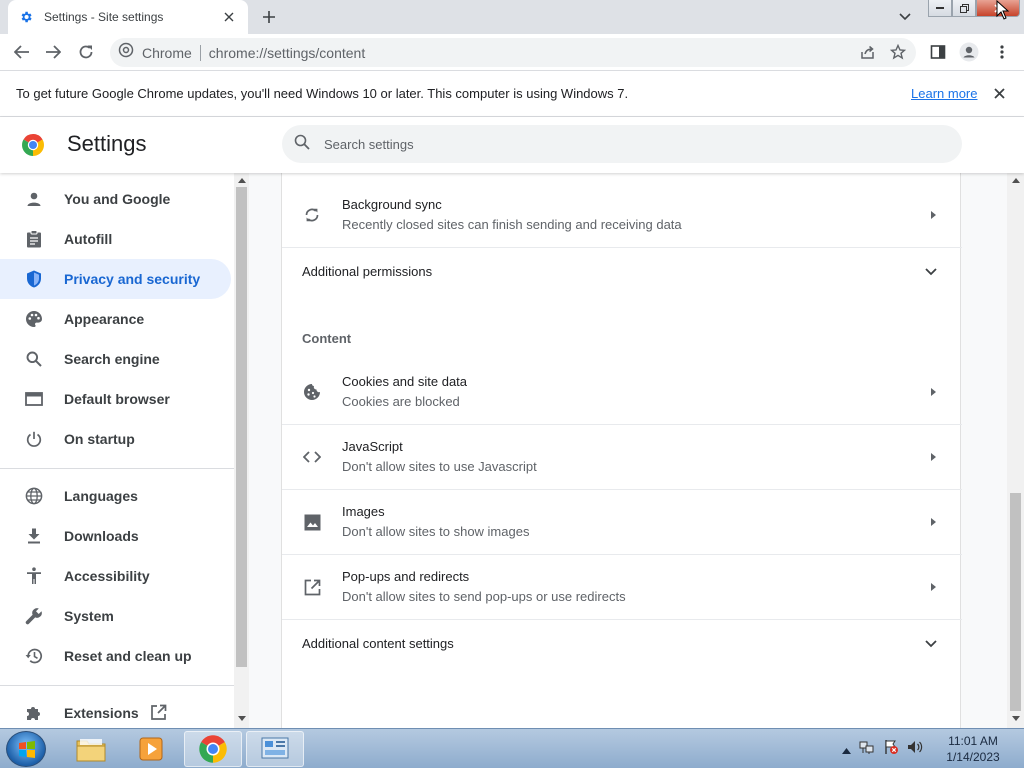  I want to click on sidebar-item-you-and-google: You and Google, so click(115, 199).